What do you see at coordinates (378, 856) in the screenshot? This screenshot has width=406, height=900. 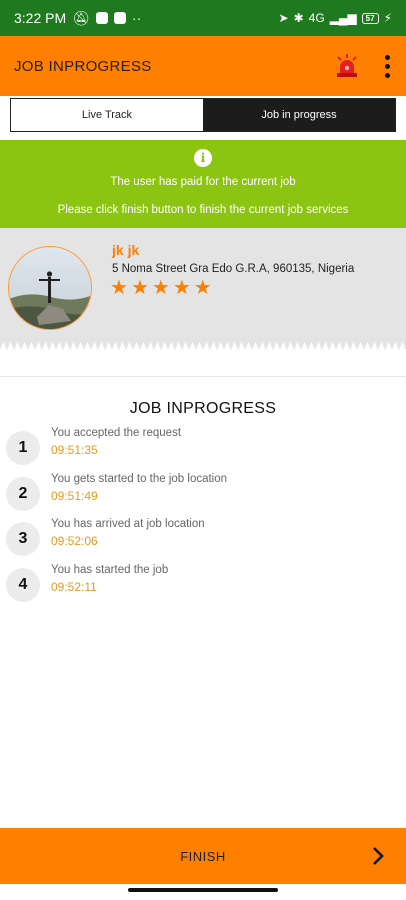 I see `chevron-right-icon` at bounding box center [378, 856].